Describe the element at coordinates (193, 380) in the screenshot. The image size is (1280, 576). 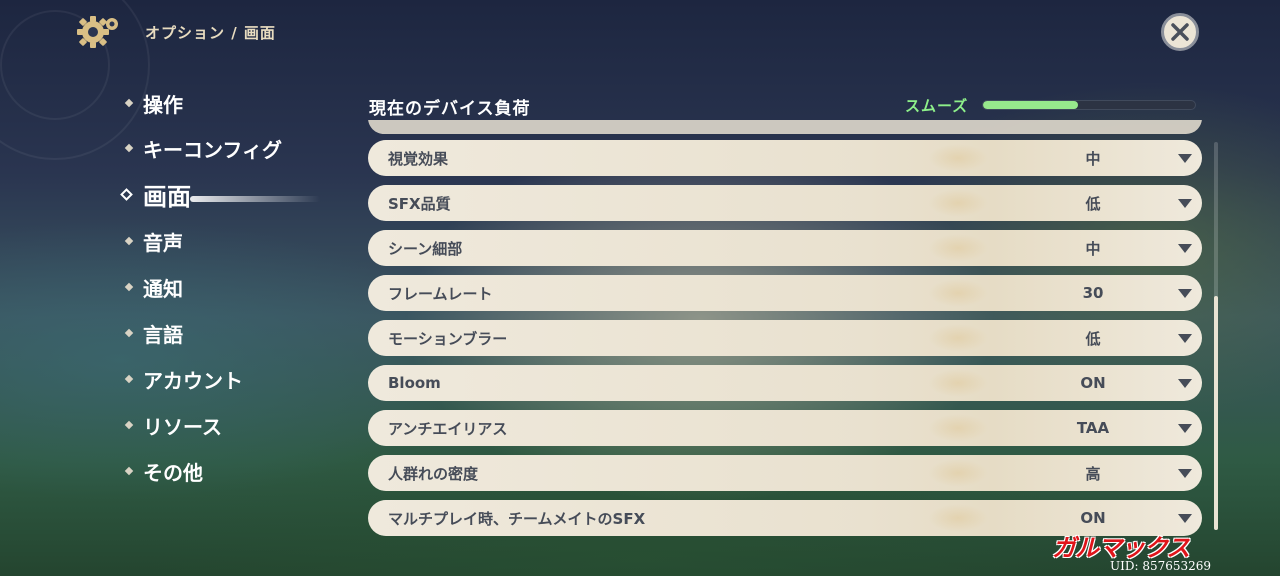
I see `sidebar-item-label: アカウント` at that location.